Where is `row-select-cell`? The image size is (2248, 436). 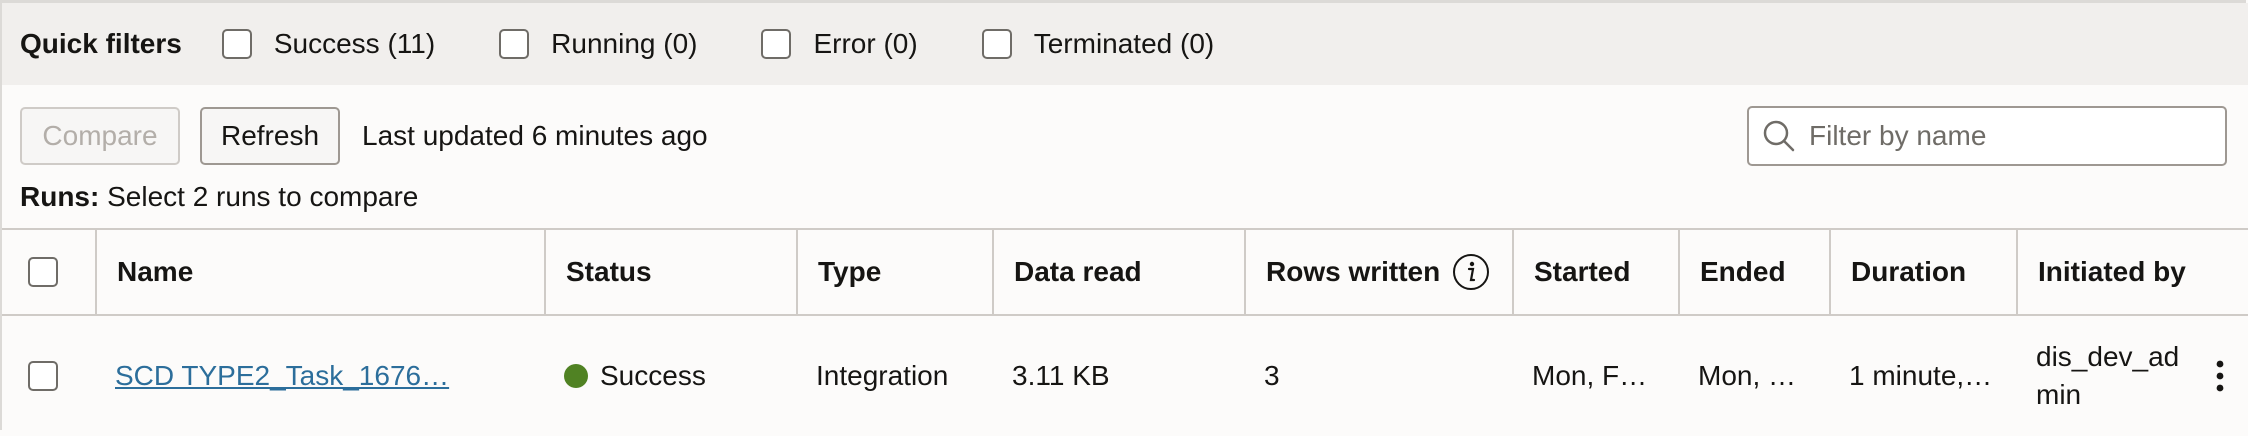 row-select-cell is located at coordinates (48, 376).